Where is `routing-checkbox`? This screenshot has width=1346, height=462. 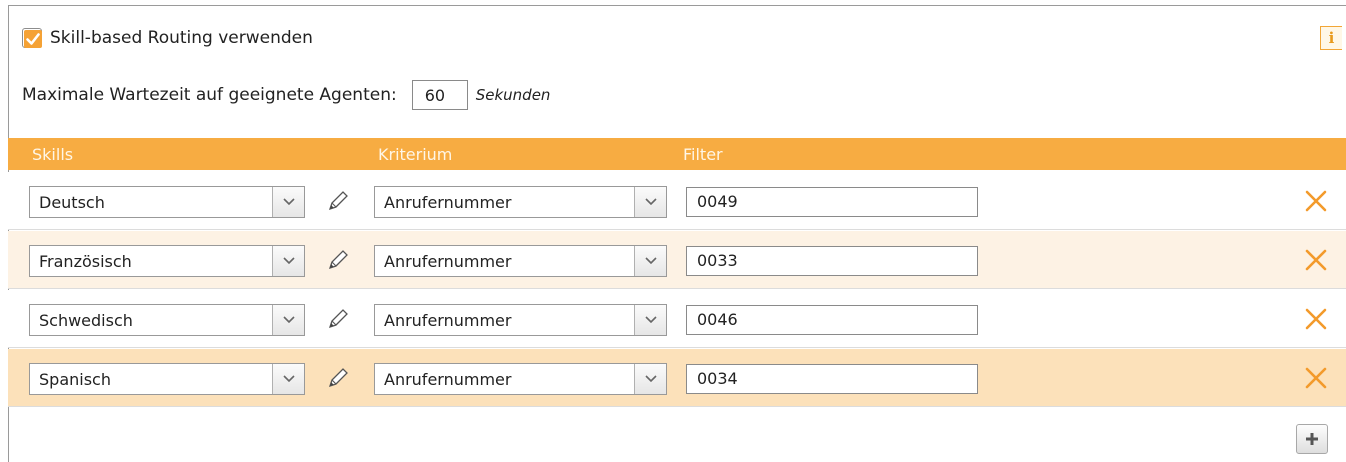
routing-checkbox is located at coordinates (32, 38).